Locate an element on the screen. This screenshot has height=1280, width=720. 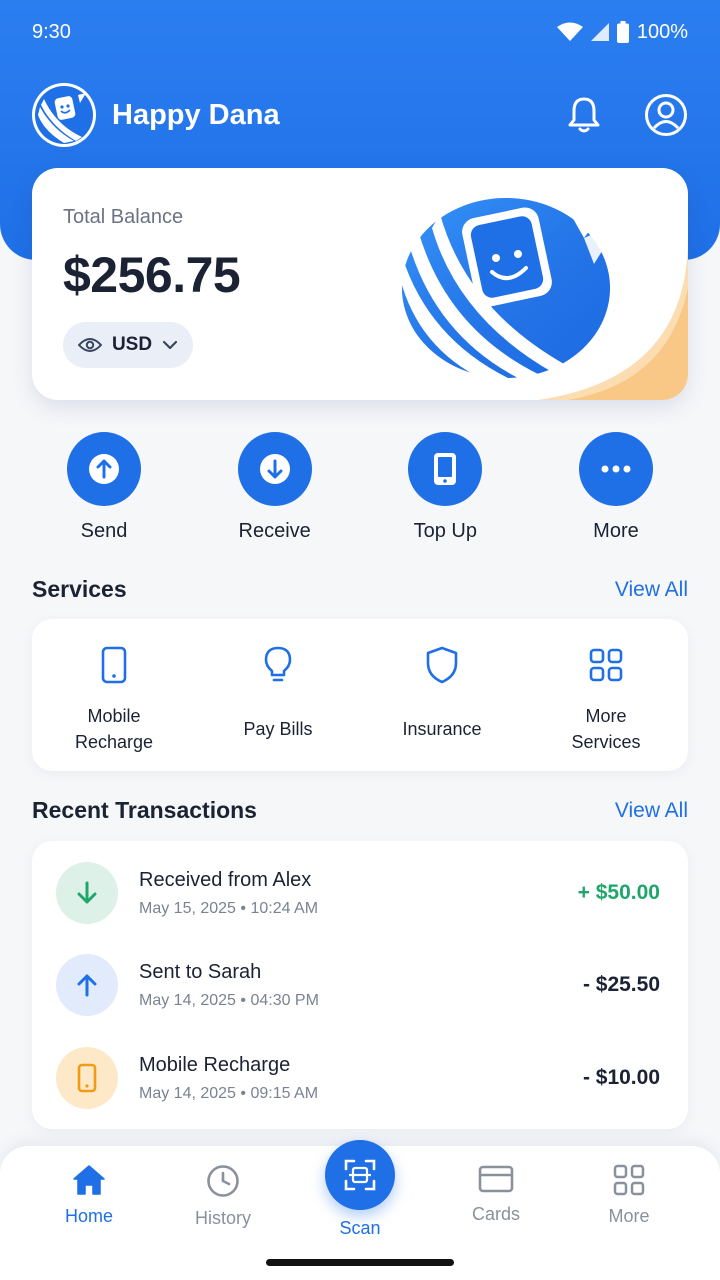
services-title: Services is located at coordinates (79, 589).